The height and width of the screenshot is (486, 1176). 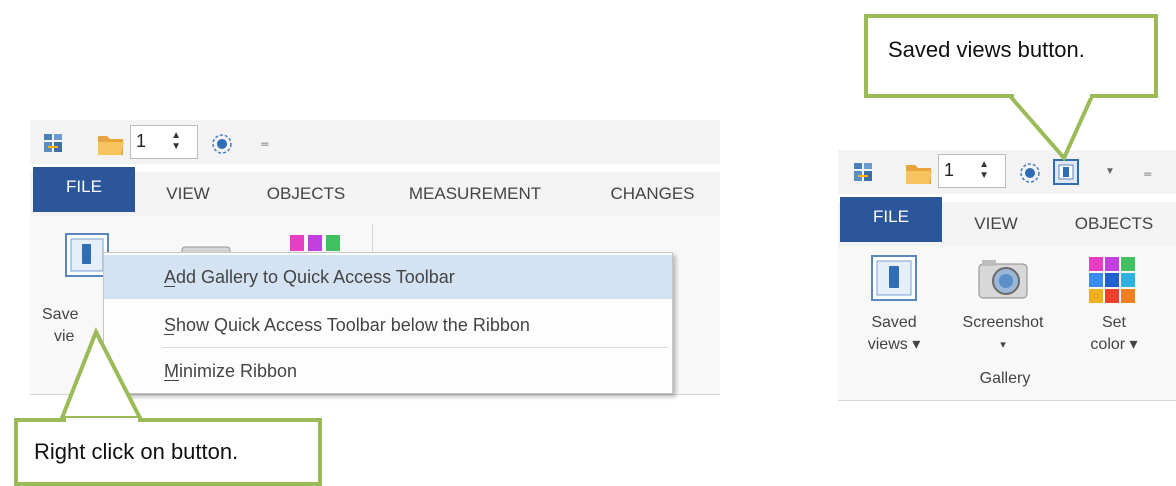 I want to click on callout-right-click: Right click on button., so click(x=168, y=452).